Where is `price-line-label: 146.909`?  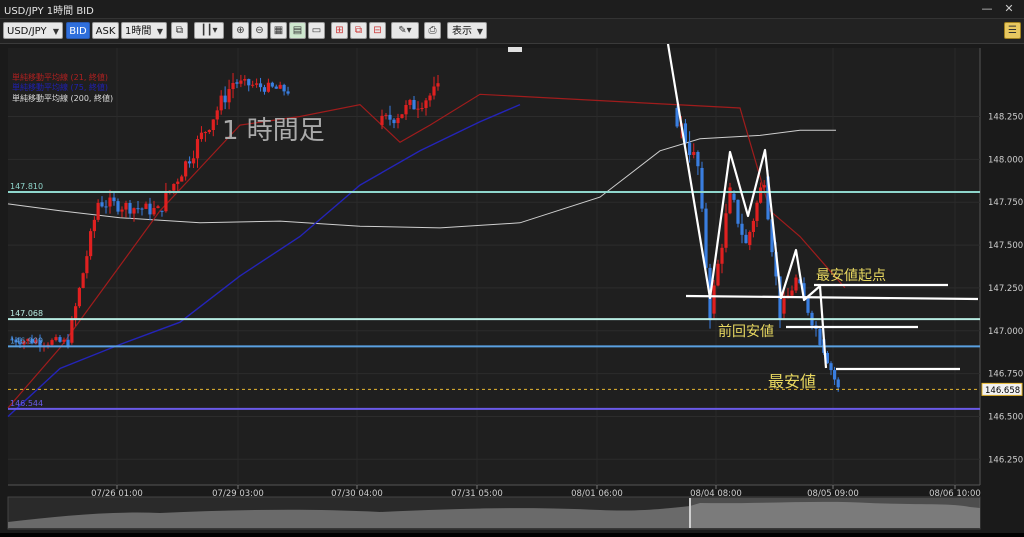
price-line-label: 146.909 is located at coordinates (26, 340).